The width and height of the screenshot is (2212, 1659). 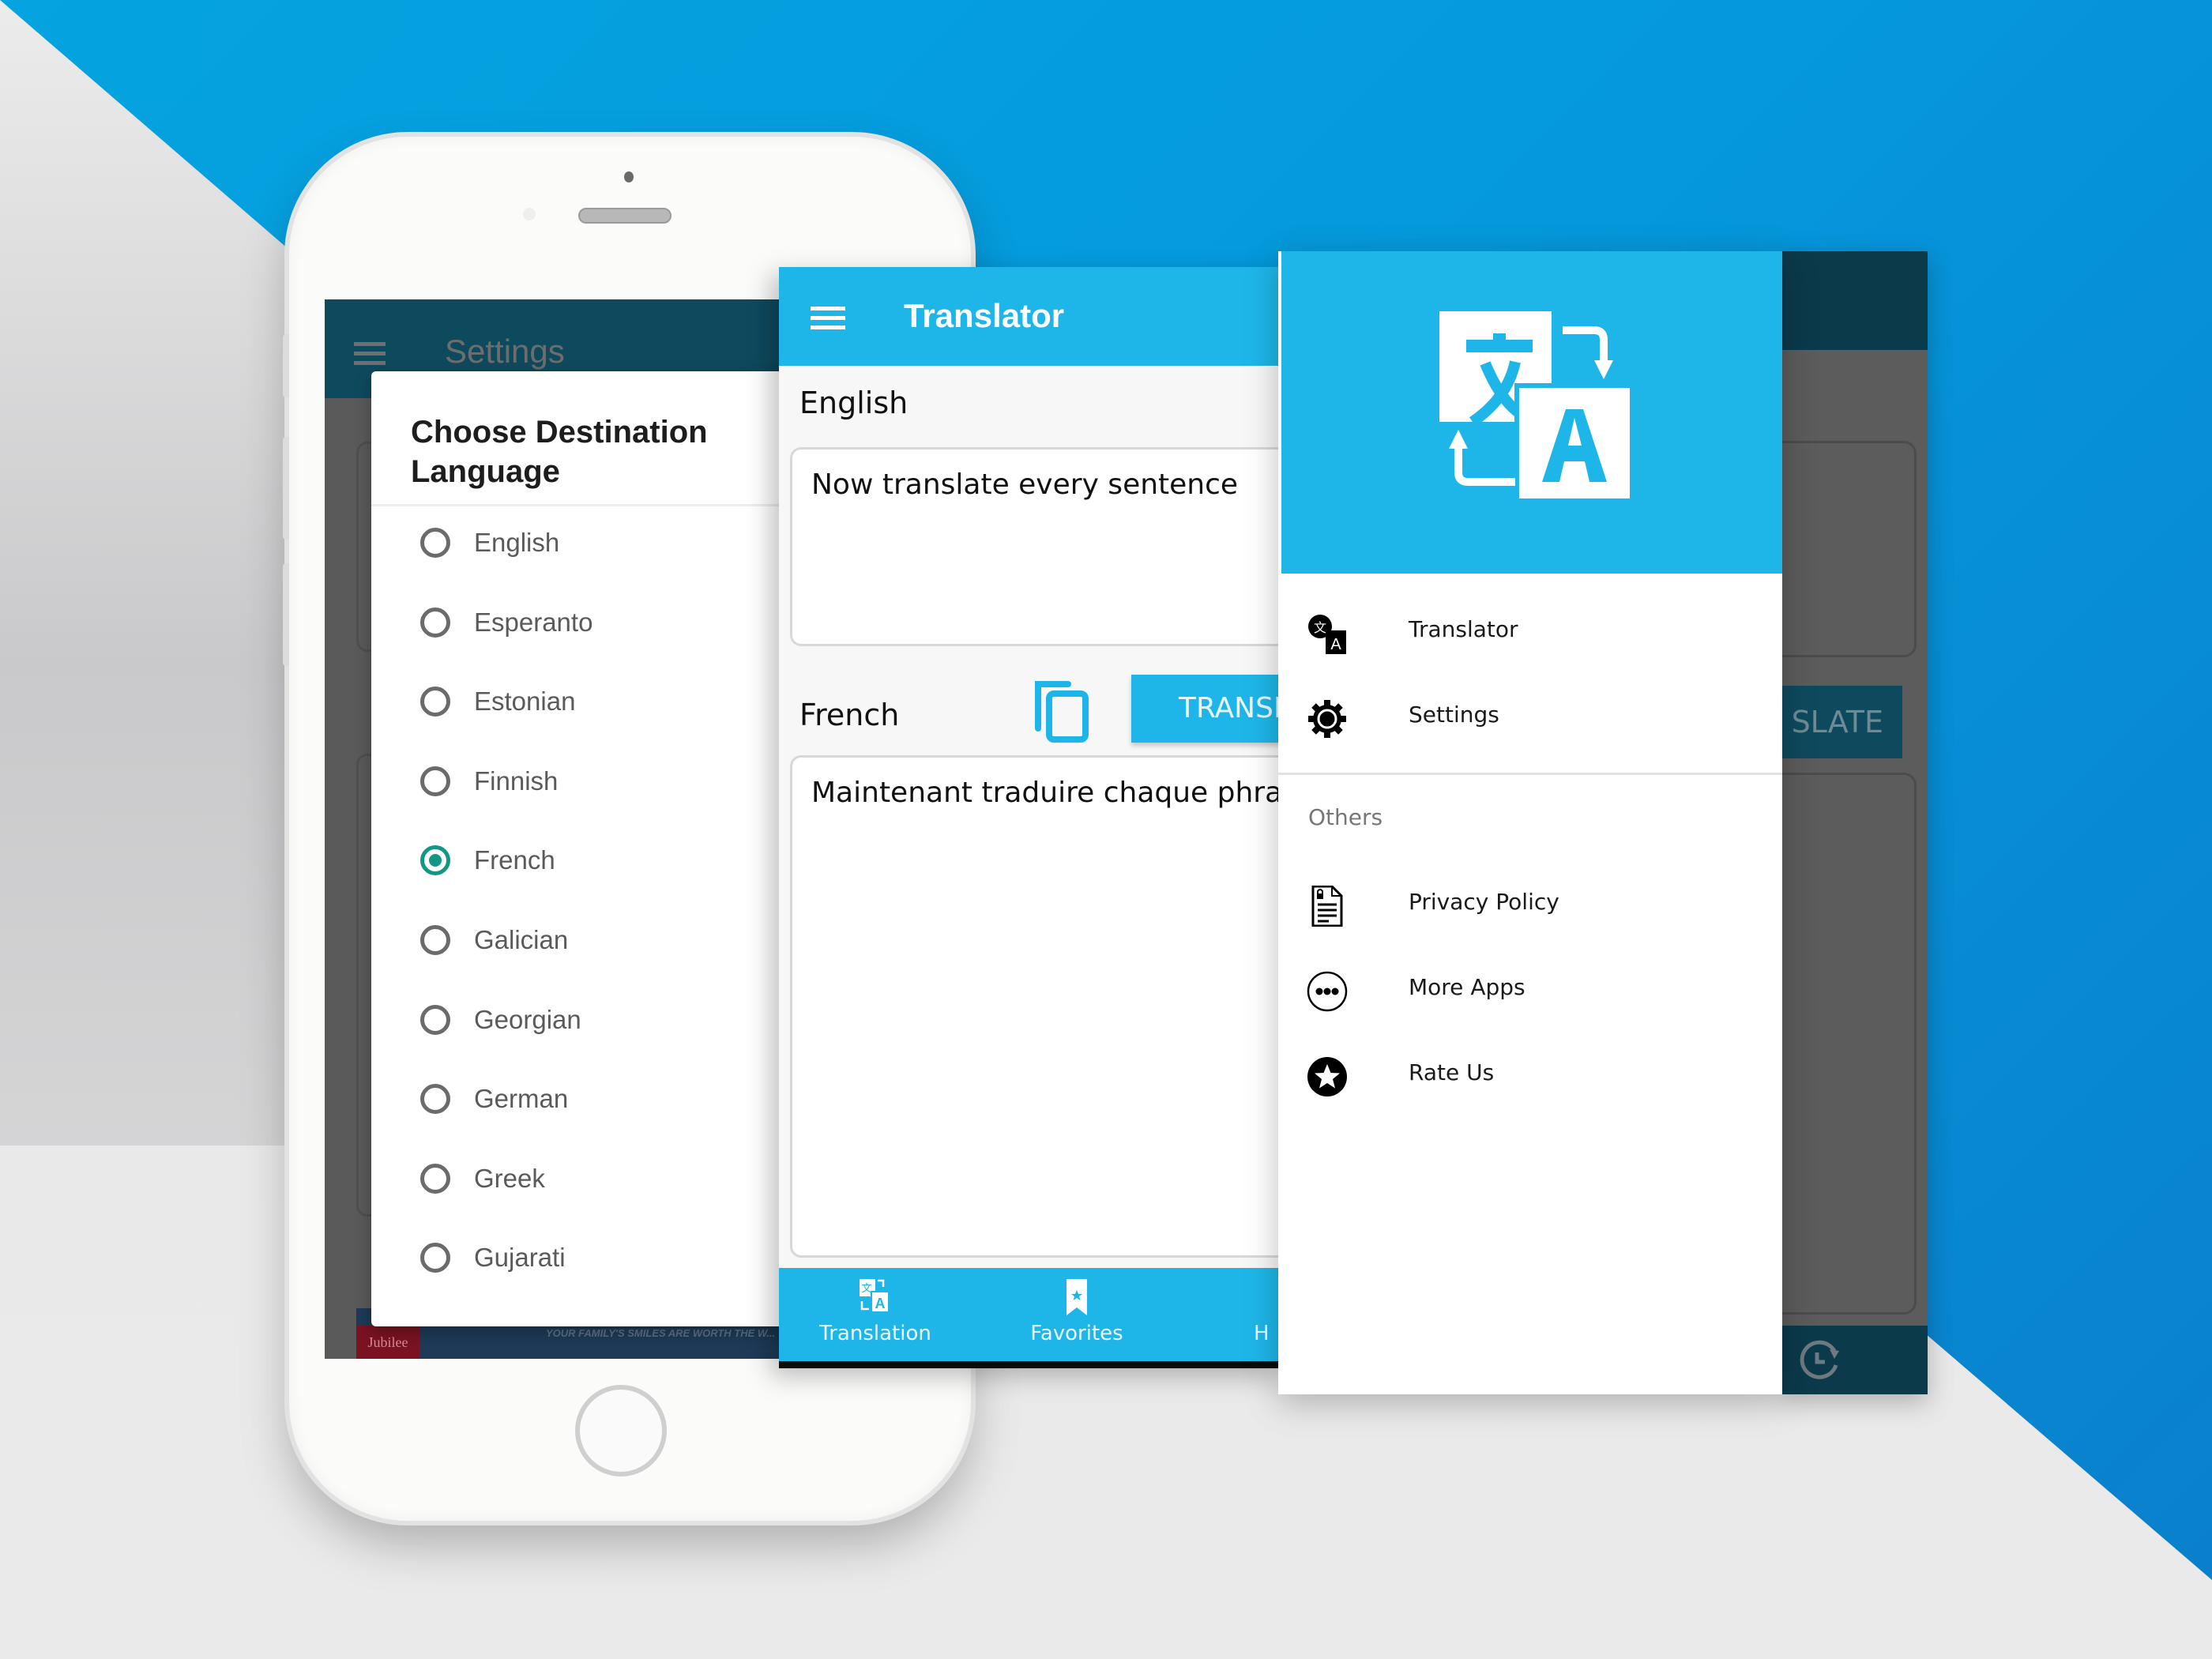 What do you see at coordinates (1530, 774) in the screenshot?
I see `drawer-divider` at bounding box center [1530, 774].